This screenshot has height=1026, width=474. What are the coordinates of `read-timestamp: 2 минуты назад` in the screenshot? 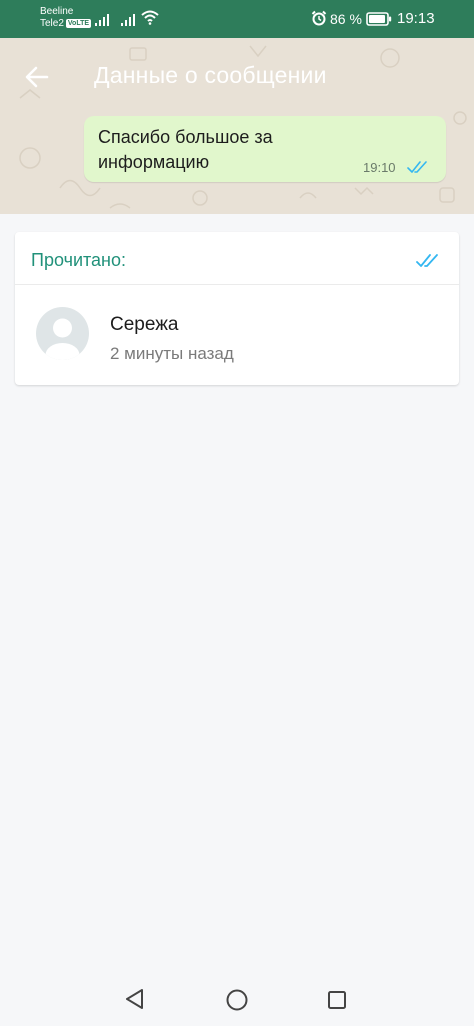 It's located at (172, 353).